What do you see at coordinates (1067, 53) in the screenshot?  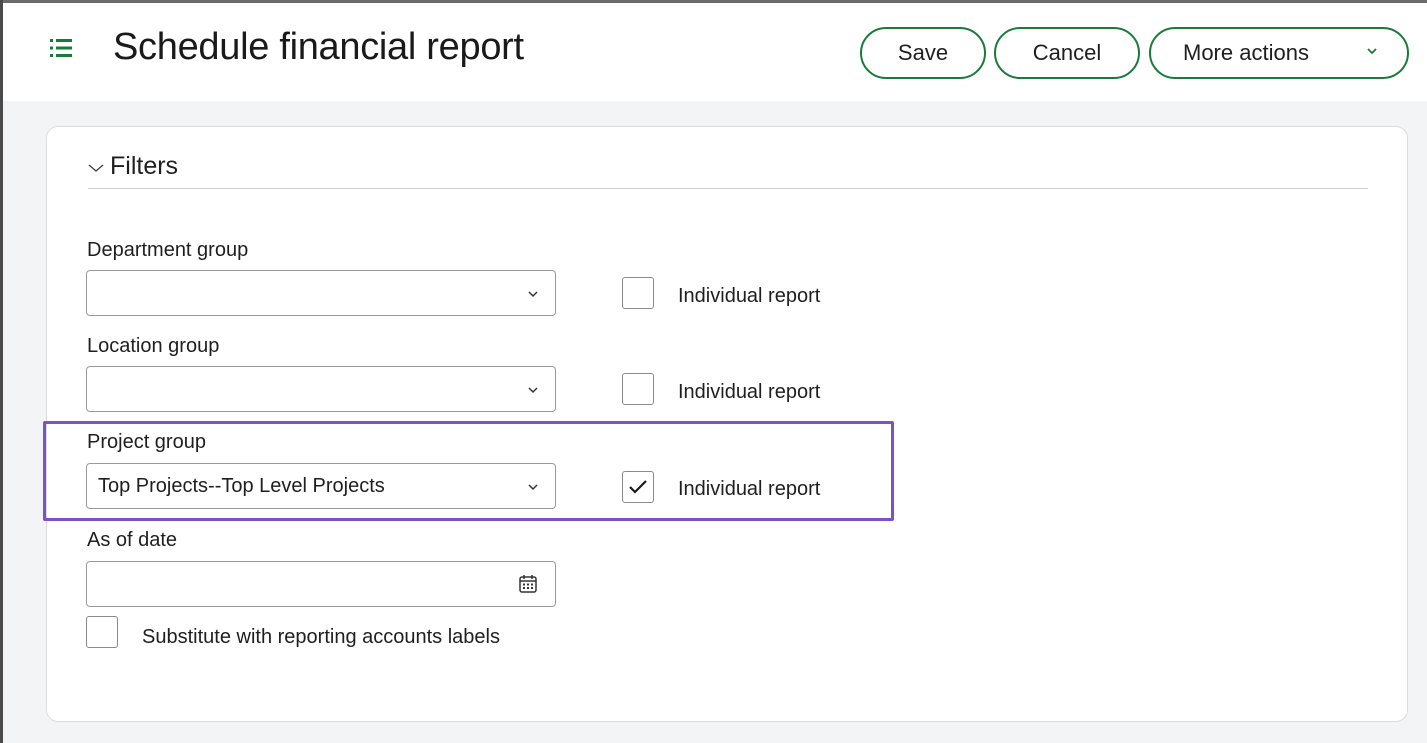 I see `cancel-button: Cancel` at bounding box center [1067, 53].